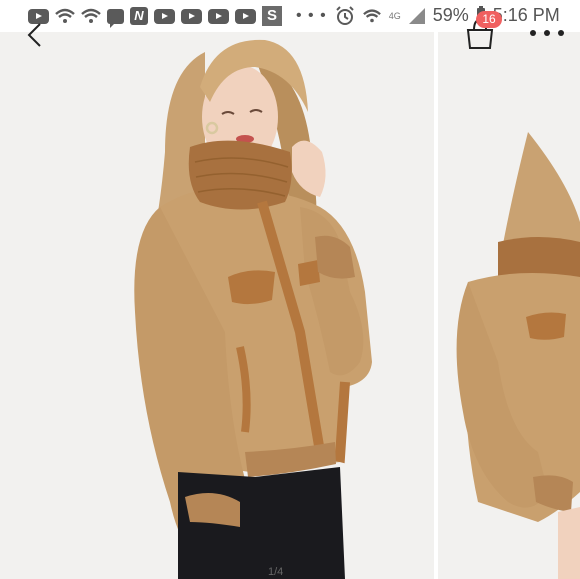 Image resolution: width=580 pixels, height=579 pixels. I want to click on status-indicators: • • • 4G 59% 5:16 PM, so click(428, 15).